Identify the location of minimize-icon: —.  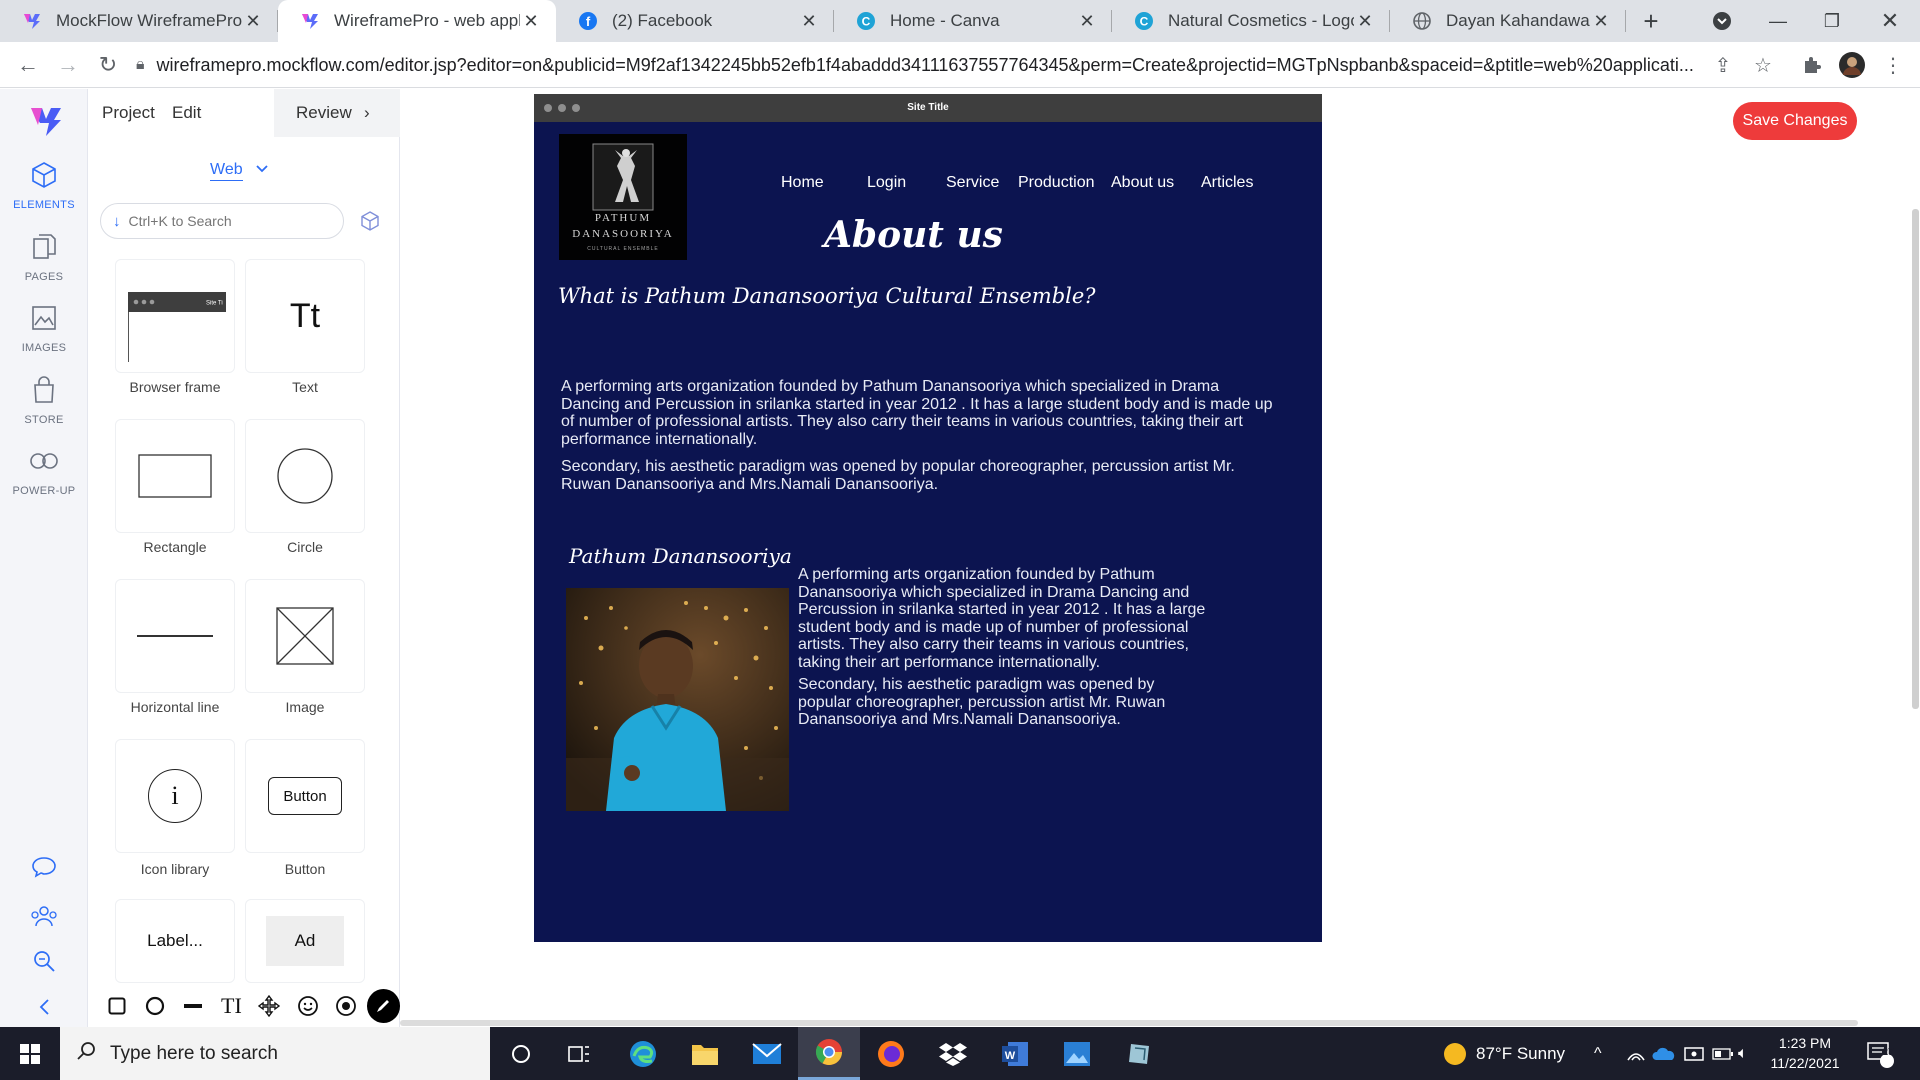
(1778, 21).